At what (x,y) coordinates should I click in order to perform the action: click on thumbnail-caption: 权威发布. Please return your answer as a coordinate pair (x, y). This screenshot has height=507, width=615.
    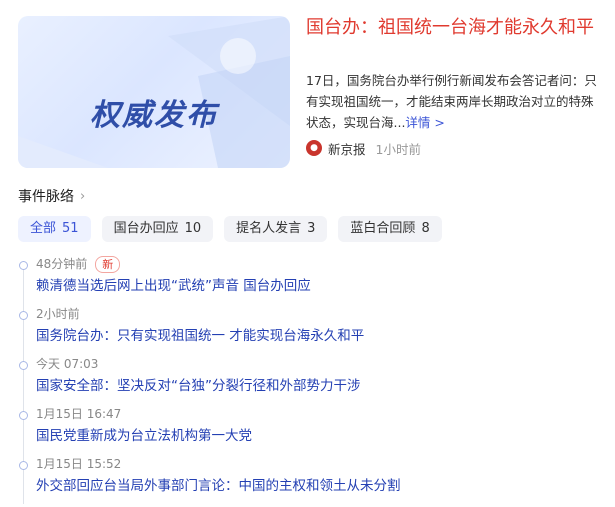
    Looking at the image, I should click on (154, 115).